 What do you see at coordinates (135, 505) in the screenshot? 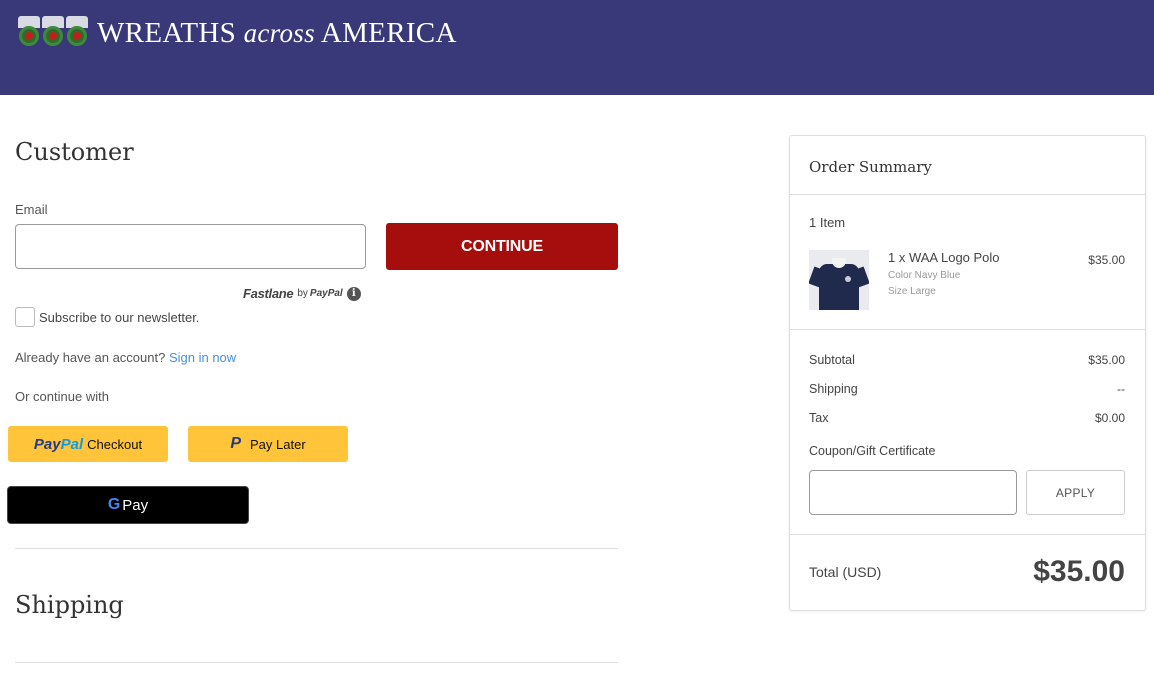
I see `google-pay-label: Pay` at bounding box center [135, 505].